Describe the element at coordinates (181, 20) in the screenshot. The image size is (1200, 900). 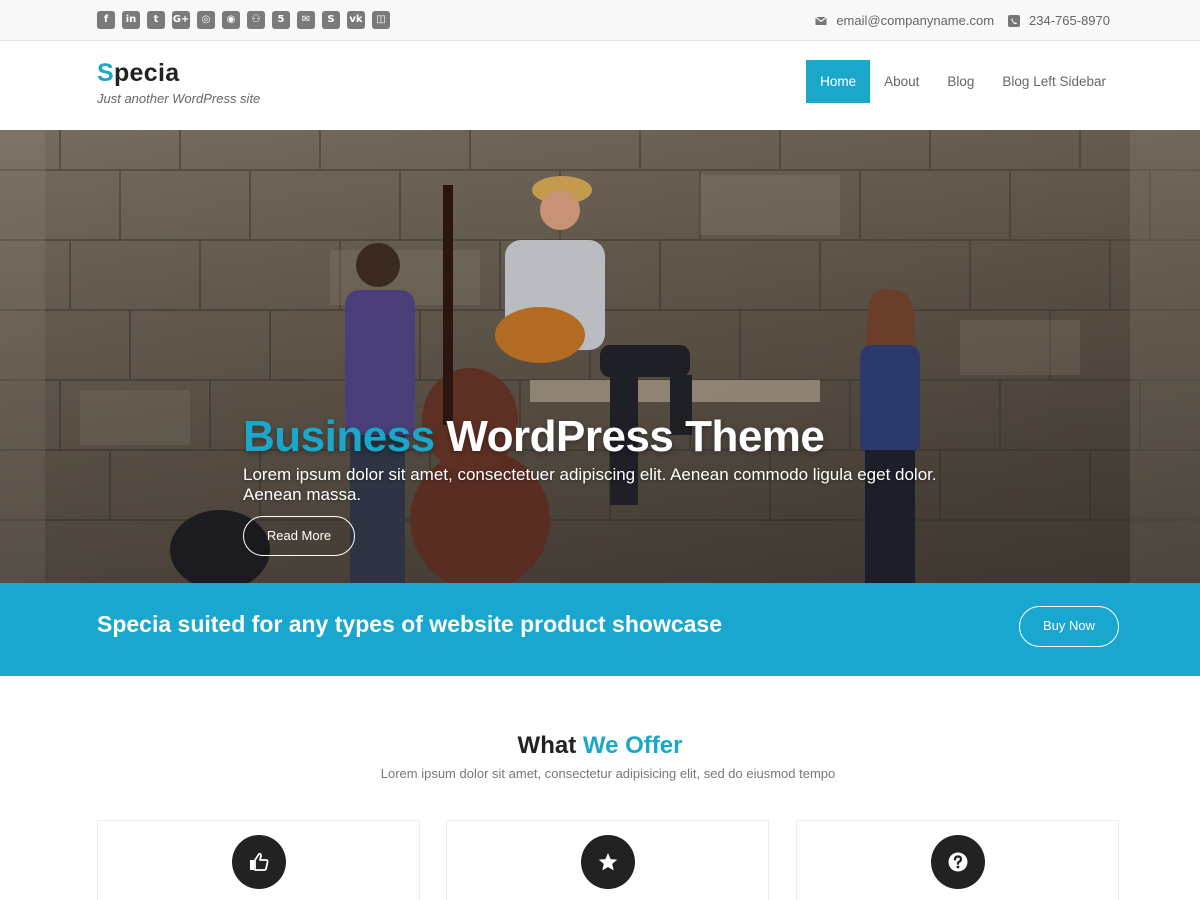
I see `google-plus-icon: G+` at that location.